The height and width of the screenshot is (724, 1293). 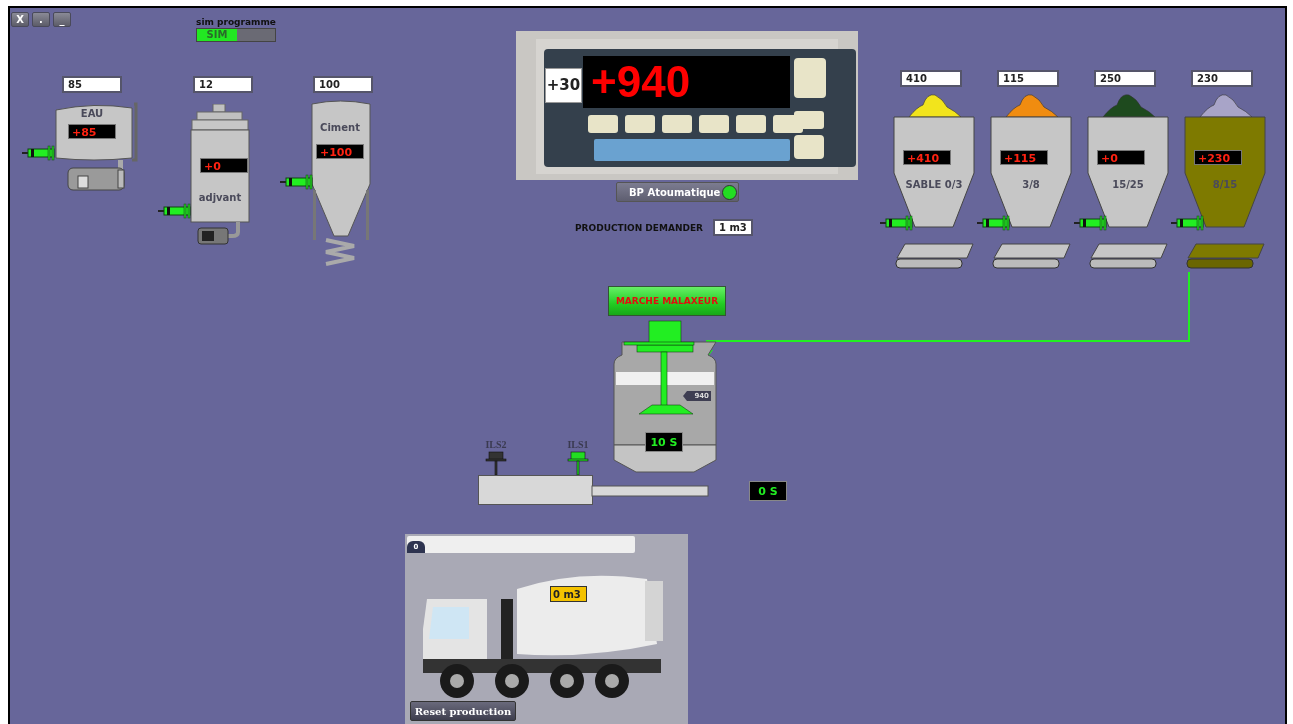 What do you see at coordinates (733, 227) in the screenshot?
I see `production-field: 1 m3` at bounding box center [733, 227].